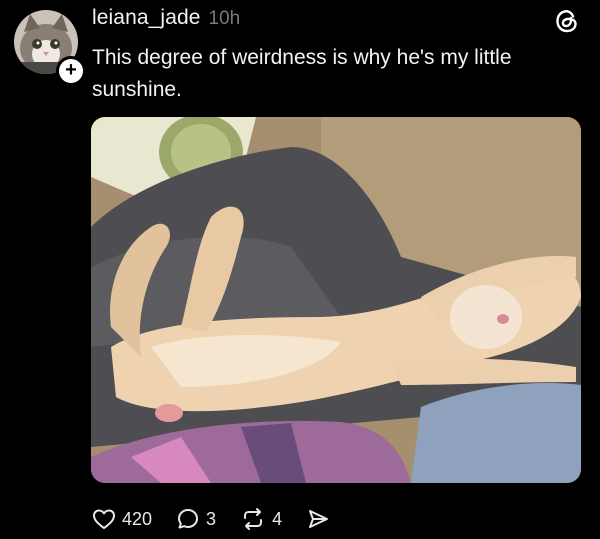  What do you see at coordinates (146, 18) in the screenshot?
I see `username: leiana_jade` at bounding box center [146, 18].